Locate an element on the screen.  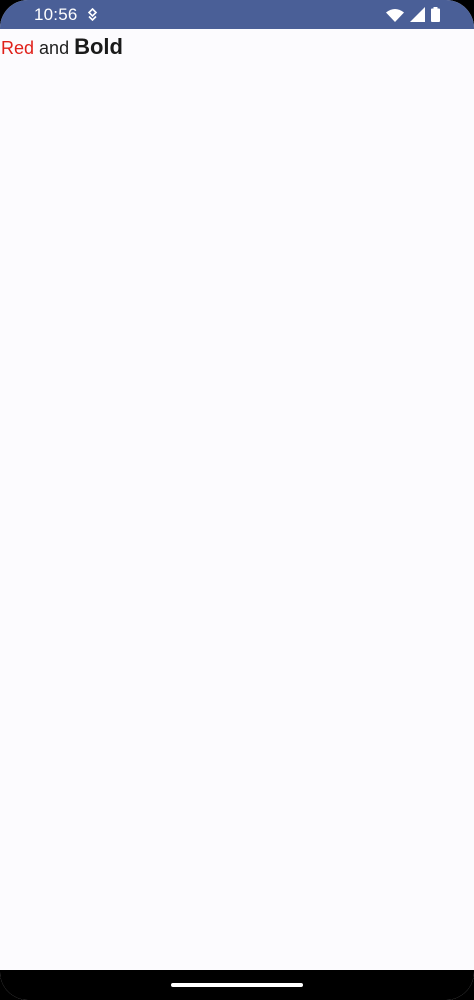
navigation-bar is located at coordinates (237, 985).